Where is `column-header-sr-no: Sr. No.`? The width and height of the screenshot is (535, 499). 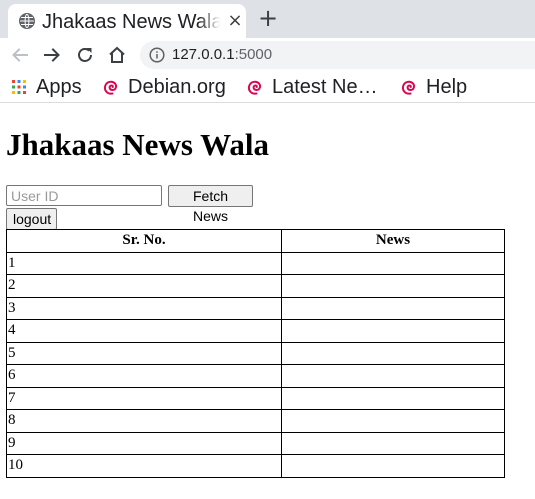
column-header-sr-no: Sr. No. is located at coordinates (144, 241).